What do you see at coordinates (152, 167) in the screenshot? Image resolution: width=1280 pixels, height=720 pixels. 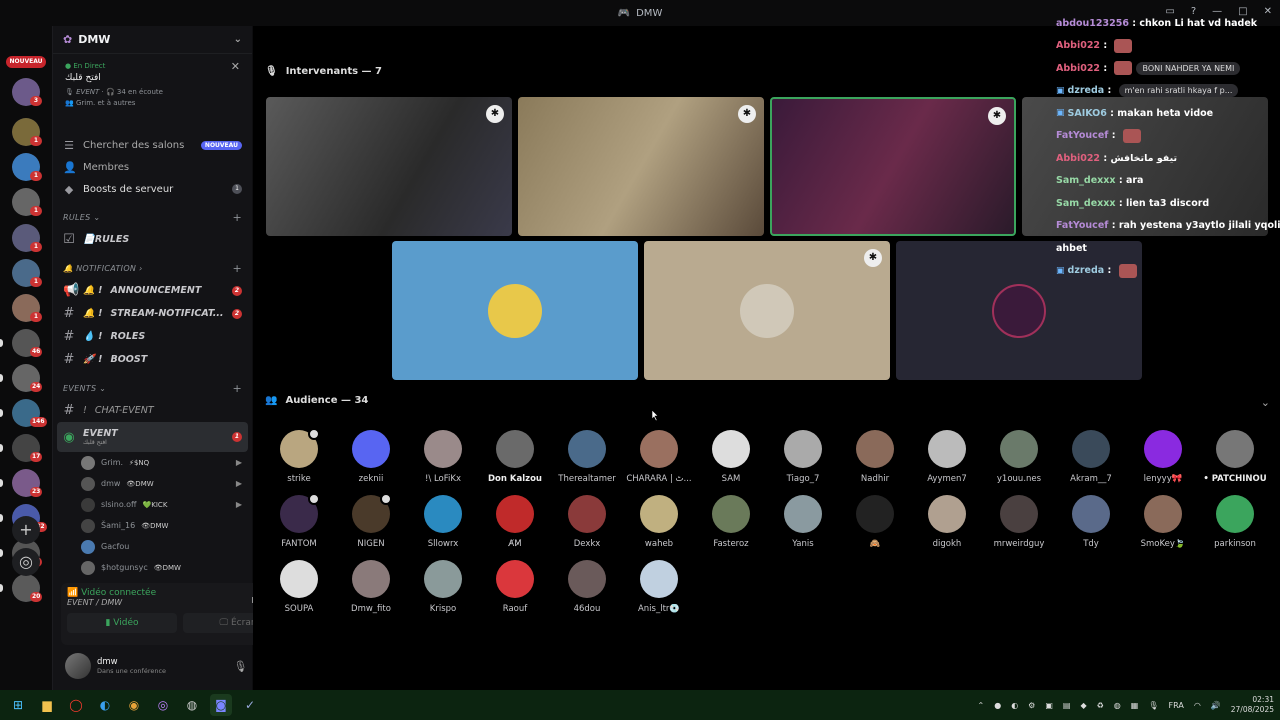 I see `sidebar-item-members: 👤 Membres` at bounding box center [152, 167].